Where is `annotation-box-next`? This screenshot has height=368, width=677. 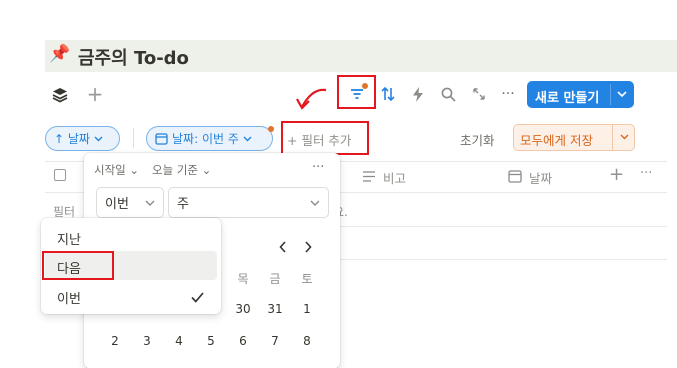 annotation-box-next is located at coordinates (78, 265).